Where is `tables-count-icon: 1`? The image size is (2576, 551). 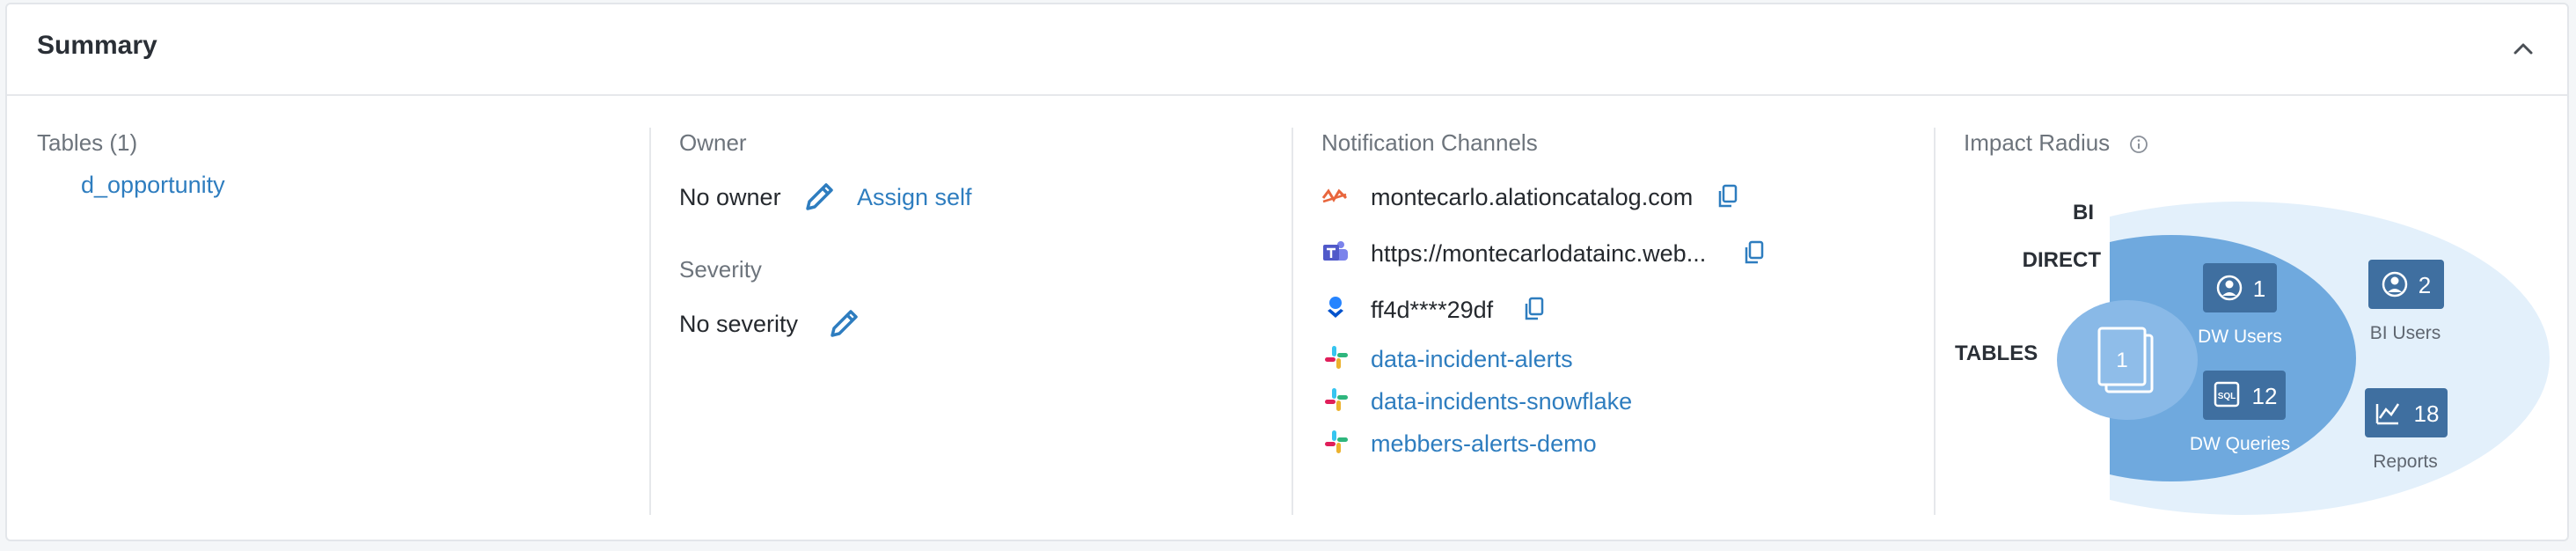
tables-count-icon: 1 is located at coordinates (2125, 360).